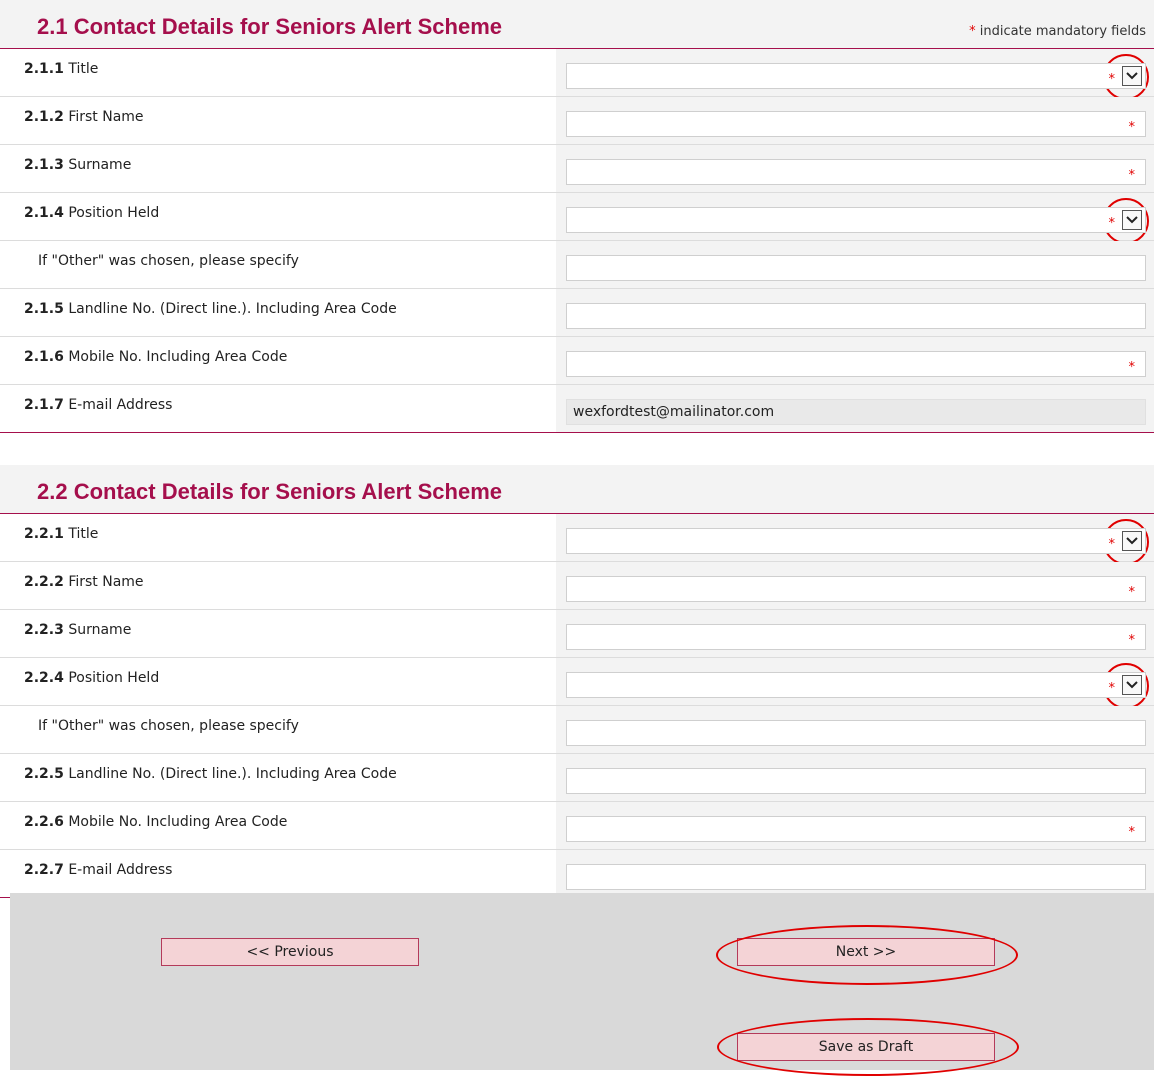 The image size is (1154, 1076). I want to click on form-row: 2.1.6 Mobile No. Including Area Code *, so click(577, 361).